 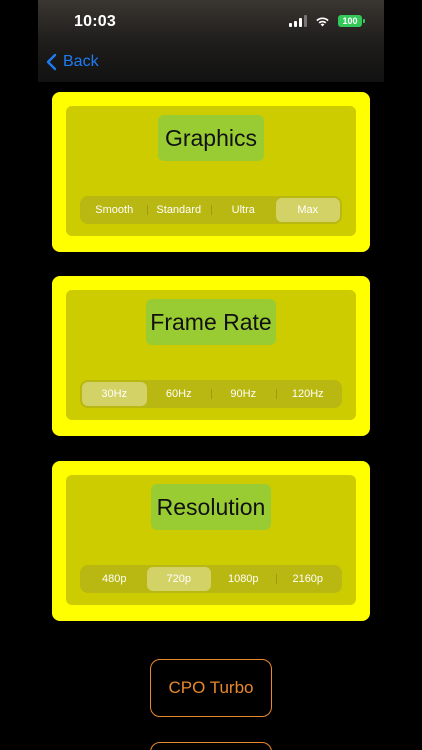 I want to click on partial-button, so click(x=211, y=746).